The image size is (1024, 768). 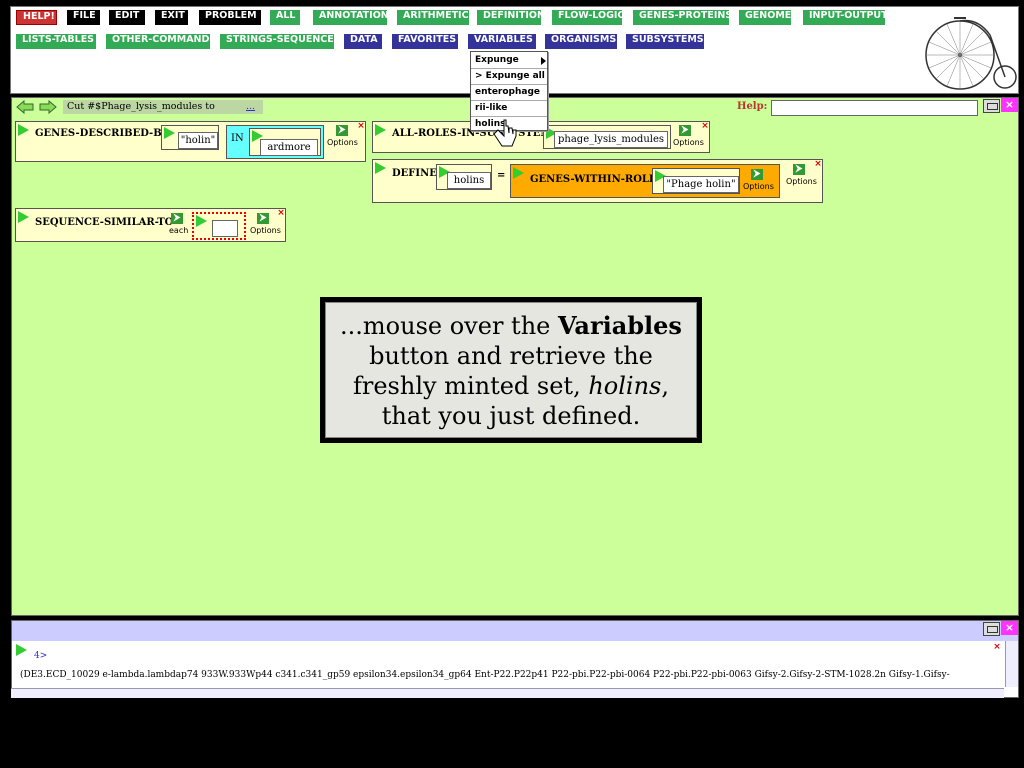 I want to click on arg-container: phage_lysis_modules, so click(x=607, y=137).